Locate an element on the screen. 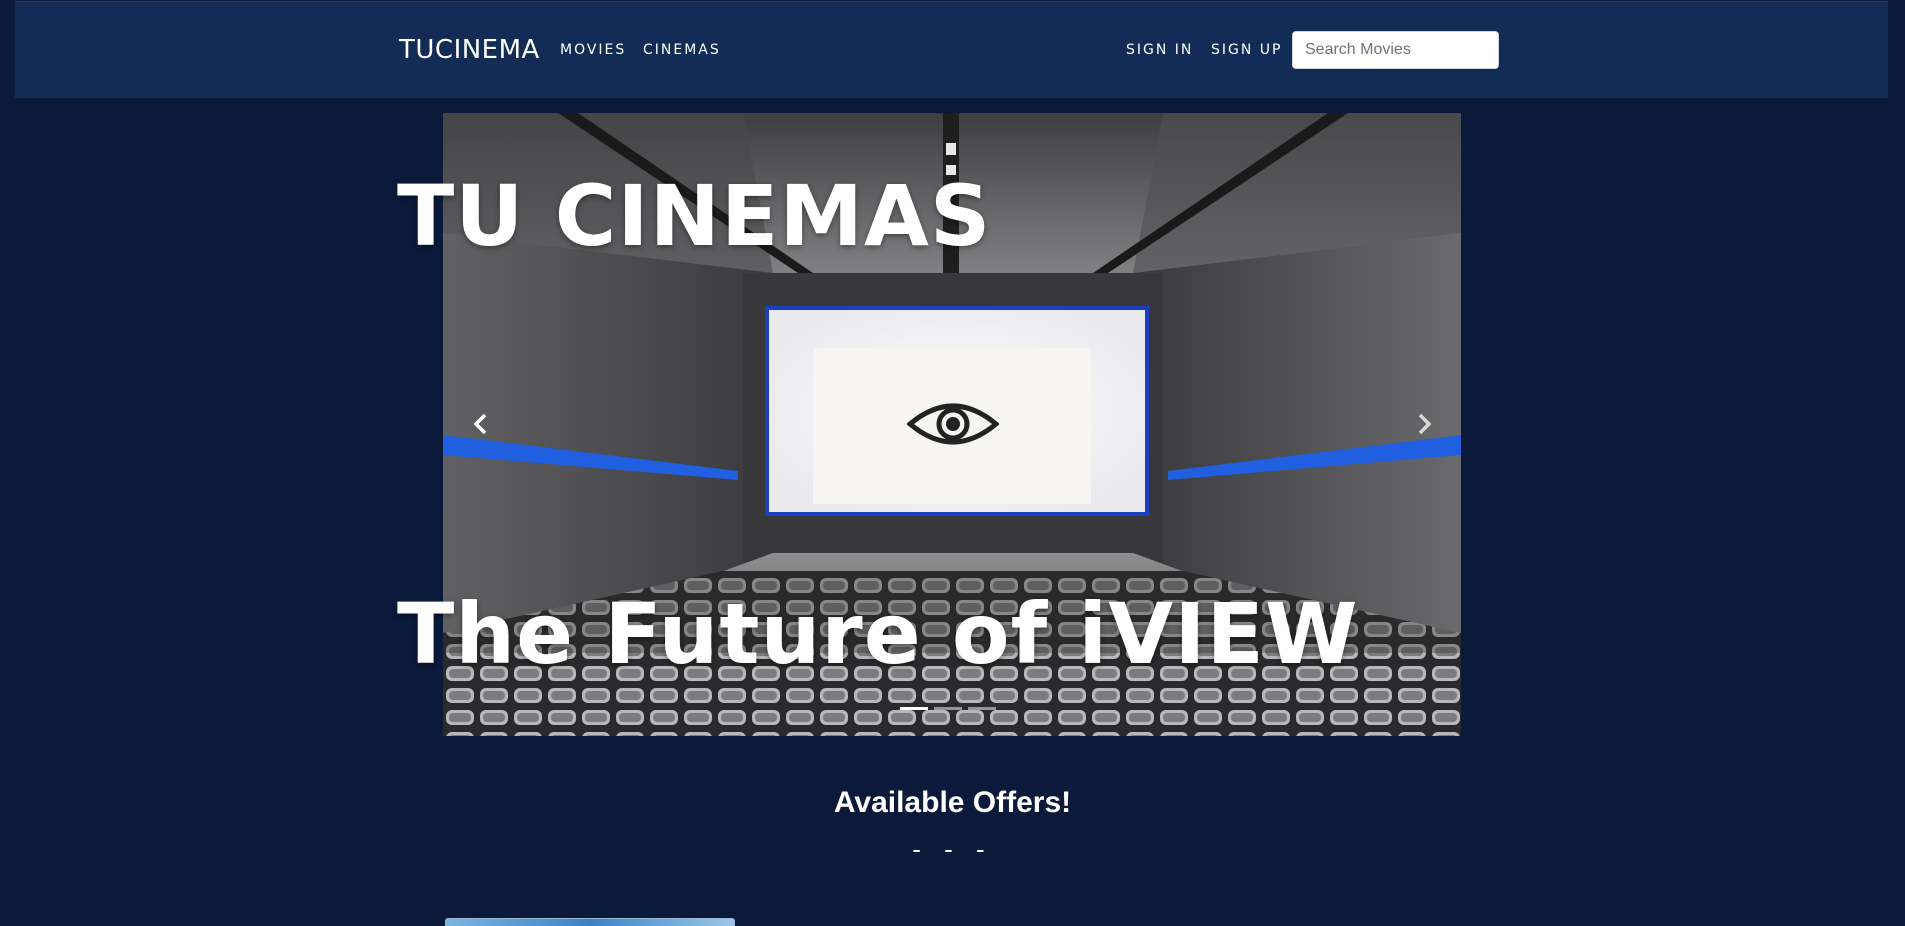 The width and height of the screenshot is (1905, 926). chevron-left-icon is located at coordinates (480, 424).